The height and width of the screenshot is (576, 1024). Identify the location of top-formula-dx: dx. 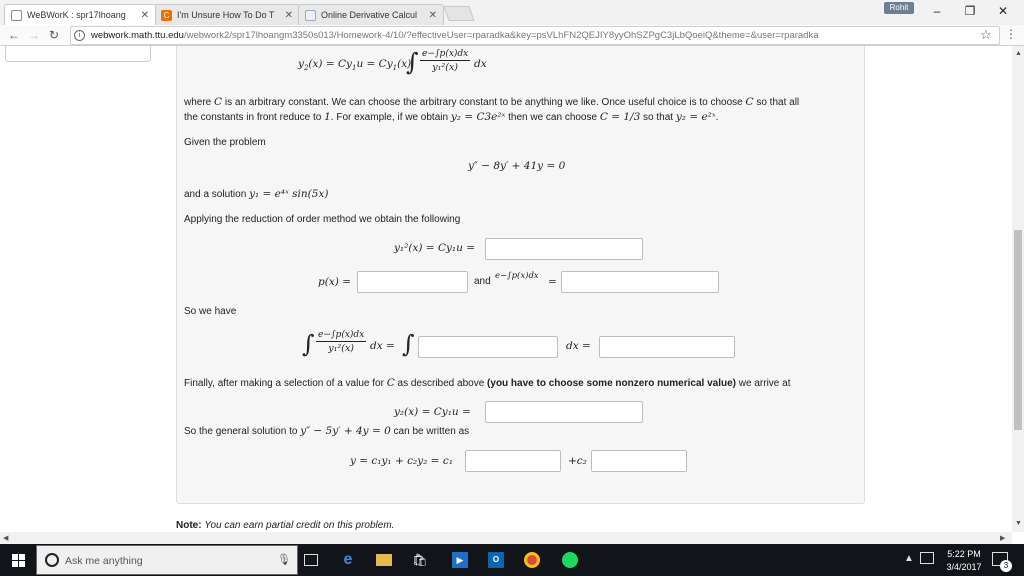
(480, 64).